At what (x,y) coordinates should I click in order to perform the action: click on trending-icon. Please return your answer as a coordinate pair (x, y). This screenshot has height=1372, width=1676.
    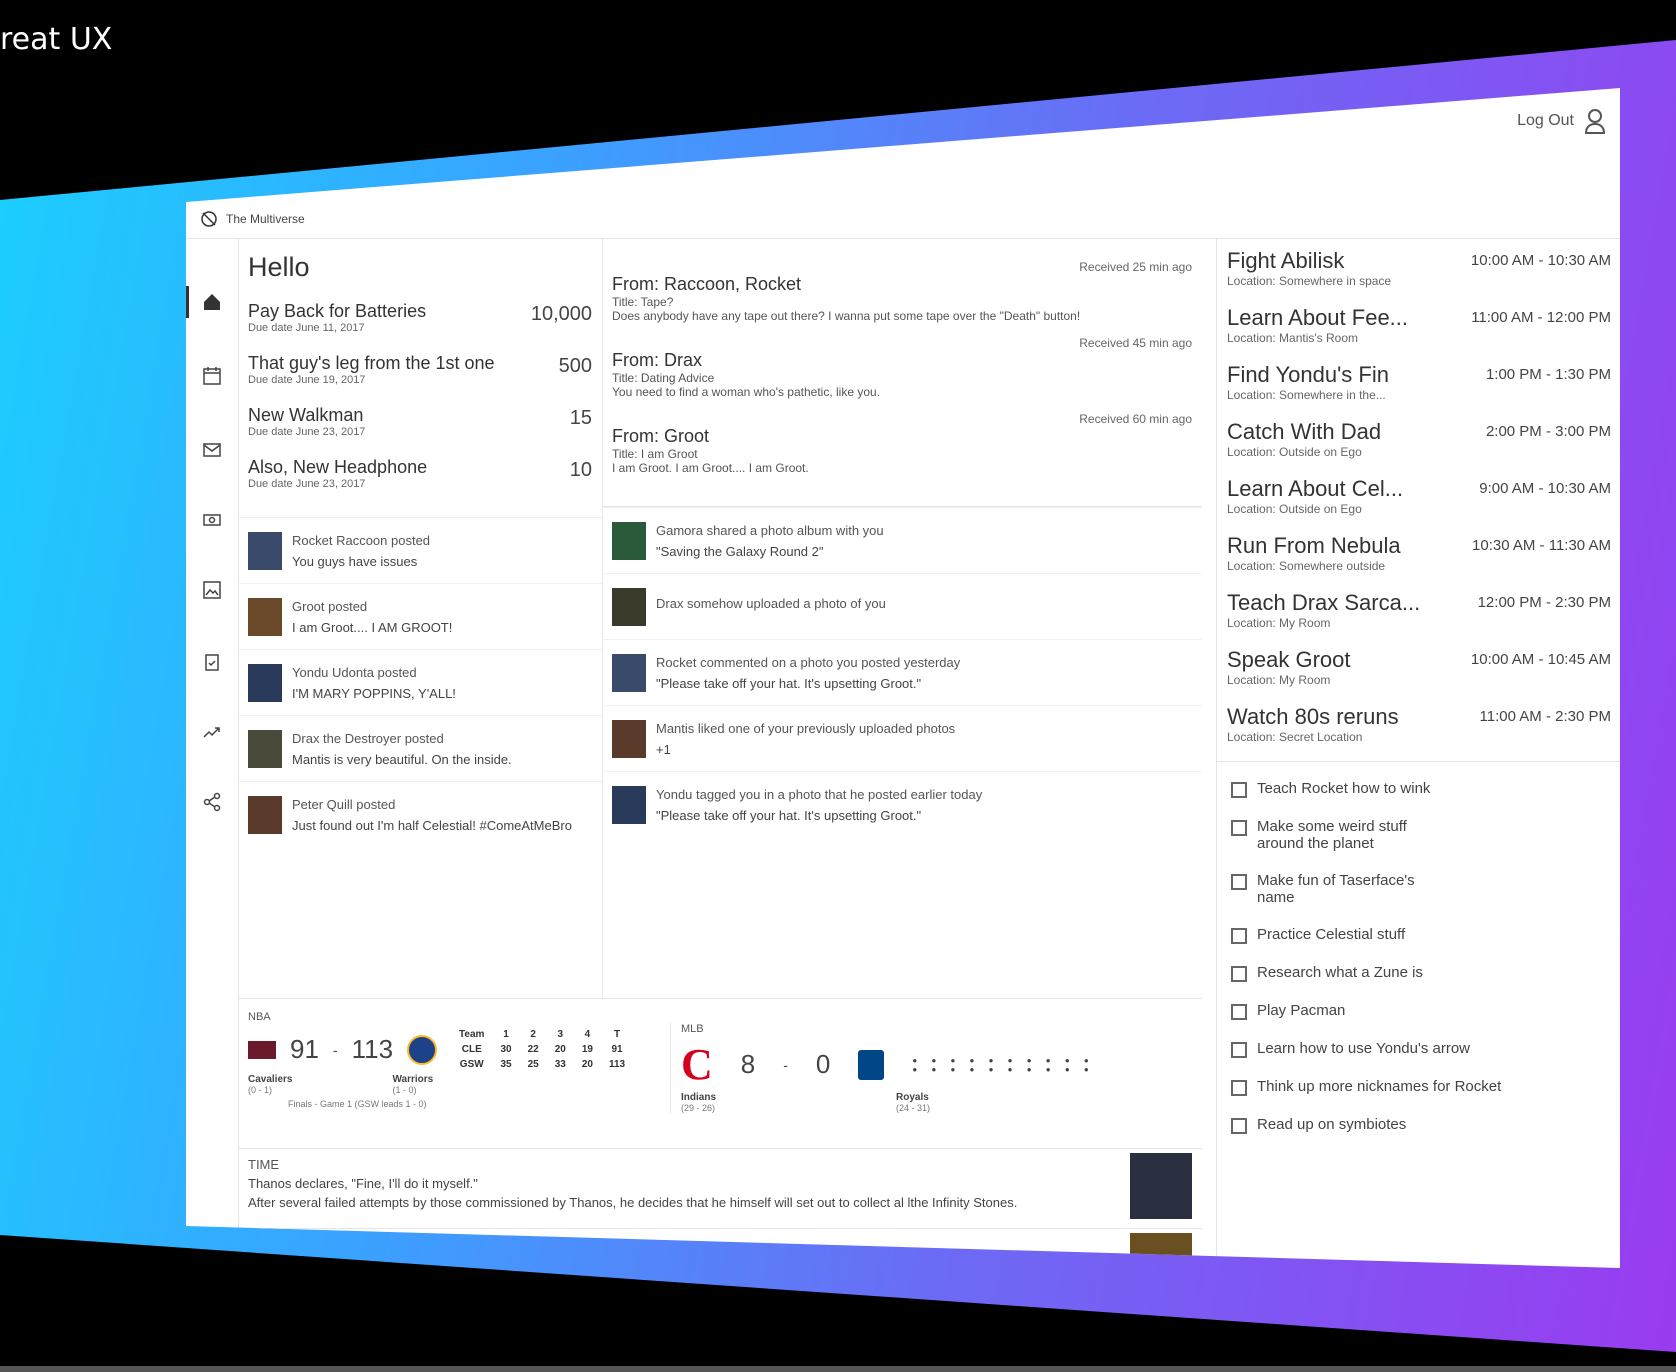
    Looking at the image, I should click on (211, 732).